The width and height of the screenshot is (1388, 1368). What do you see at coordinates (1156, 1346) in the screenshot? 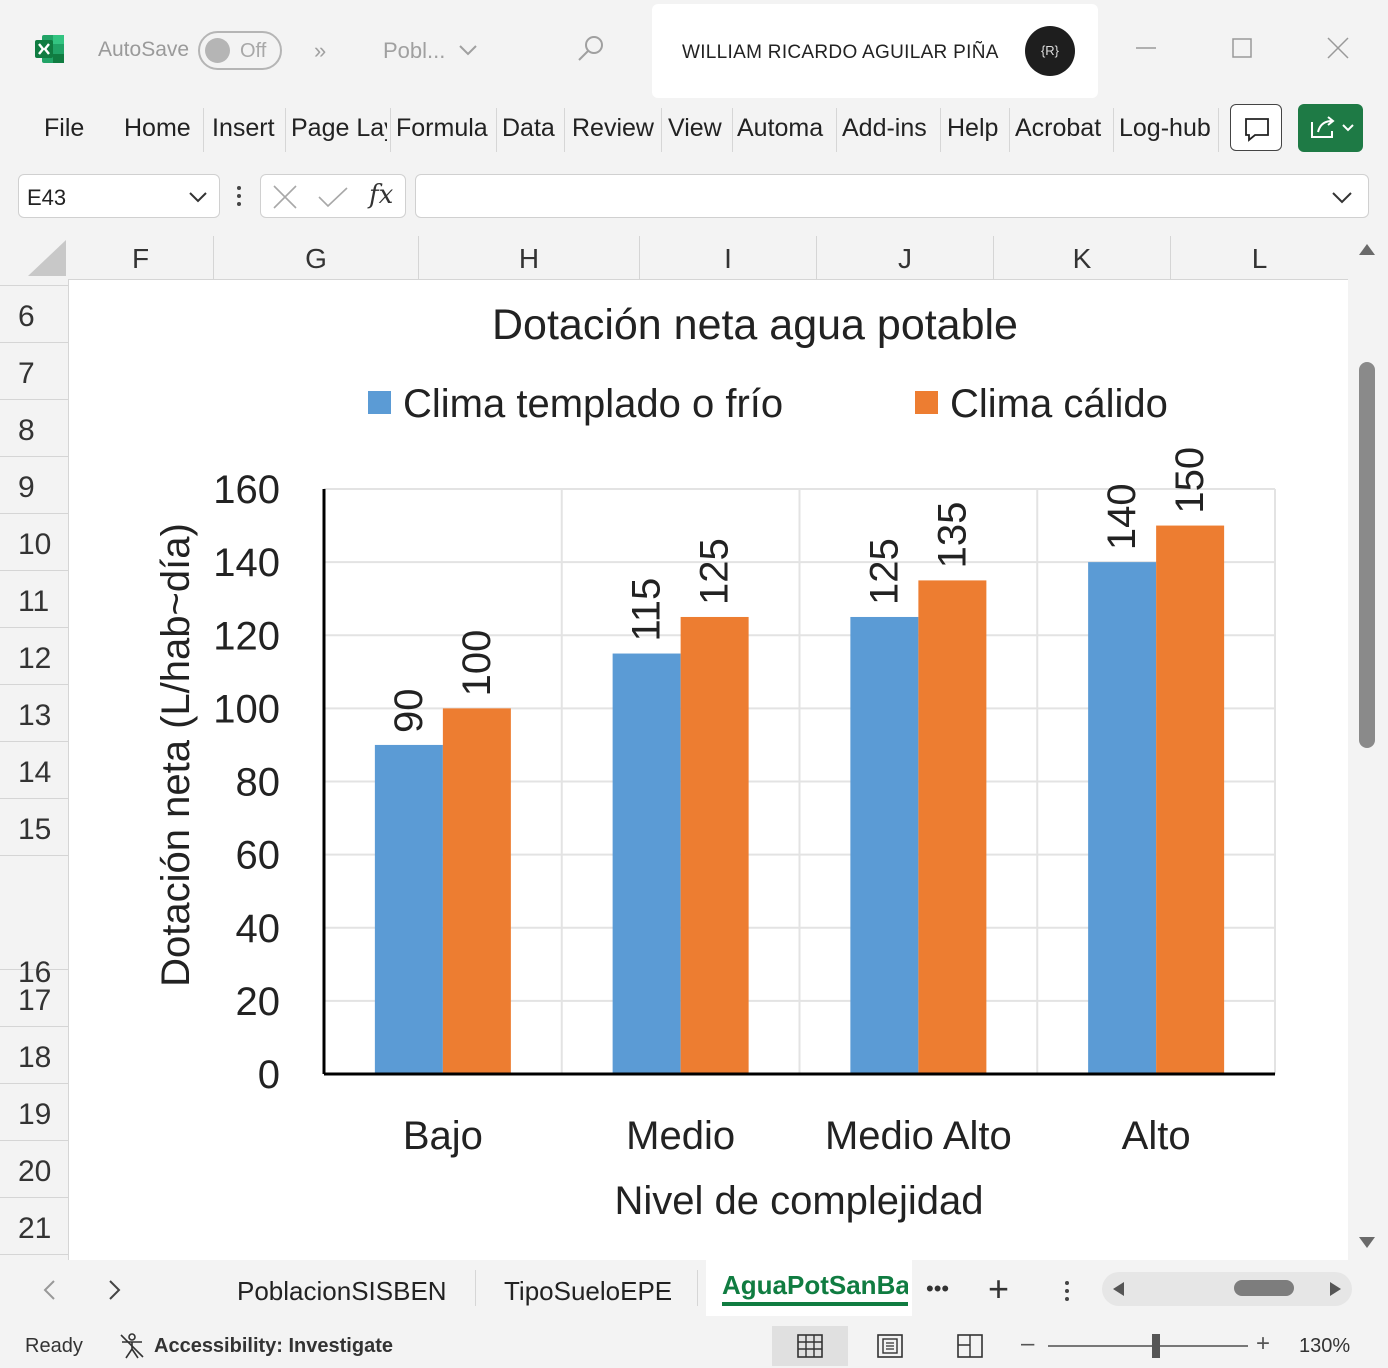
I see `zoom-slider-thumb` at bounding box center [1156, 1346].